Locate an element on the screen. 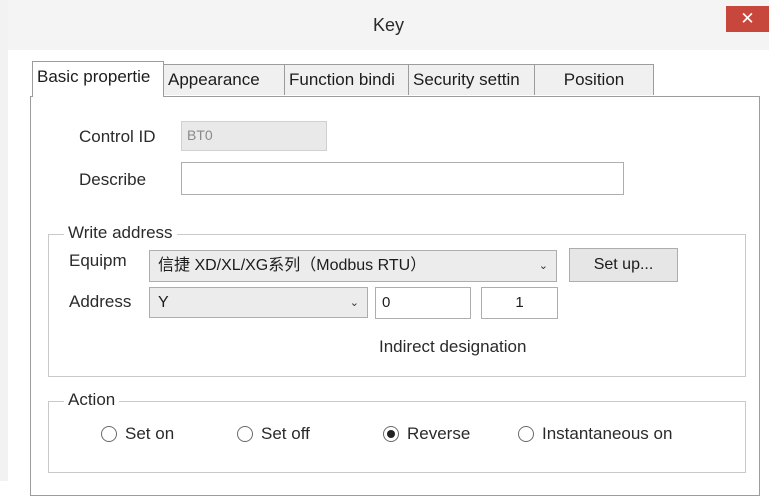  control-id-field: BT0 is located at coordinates (254, 136).